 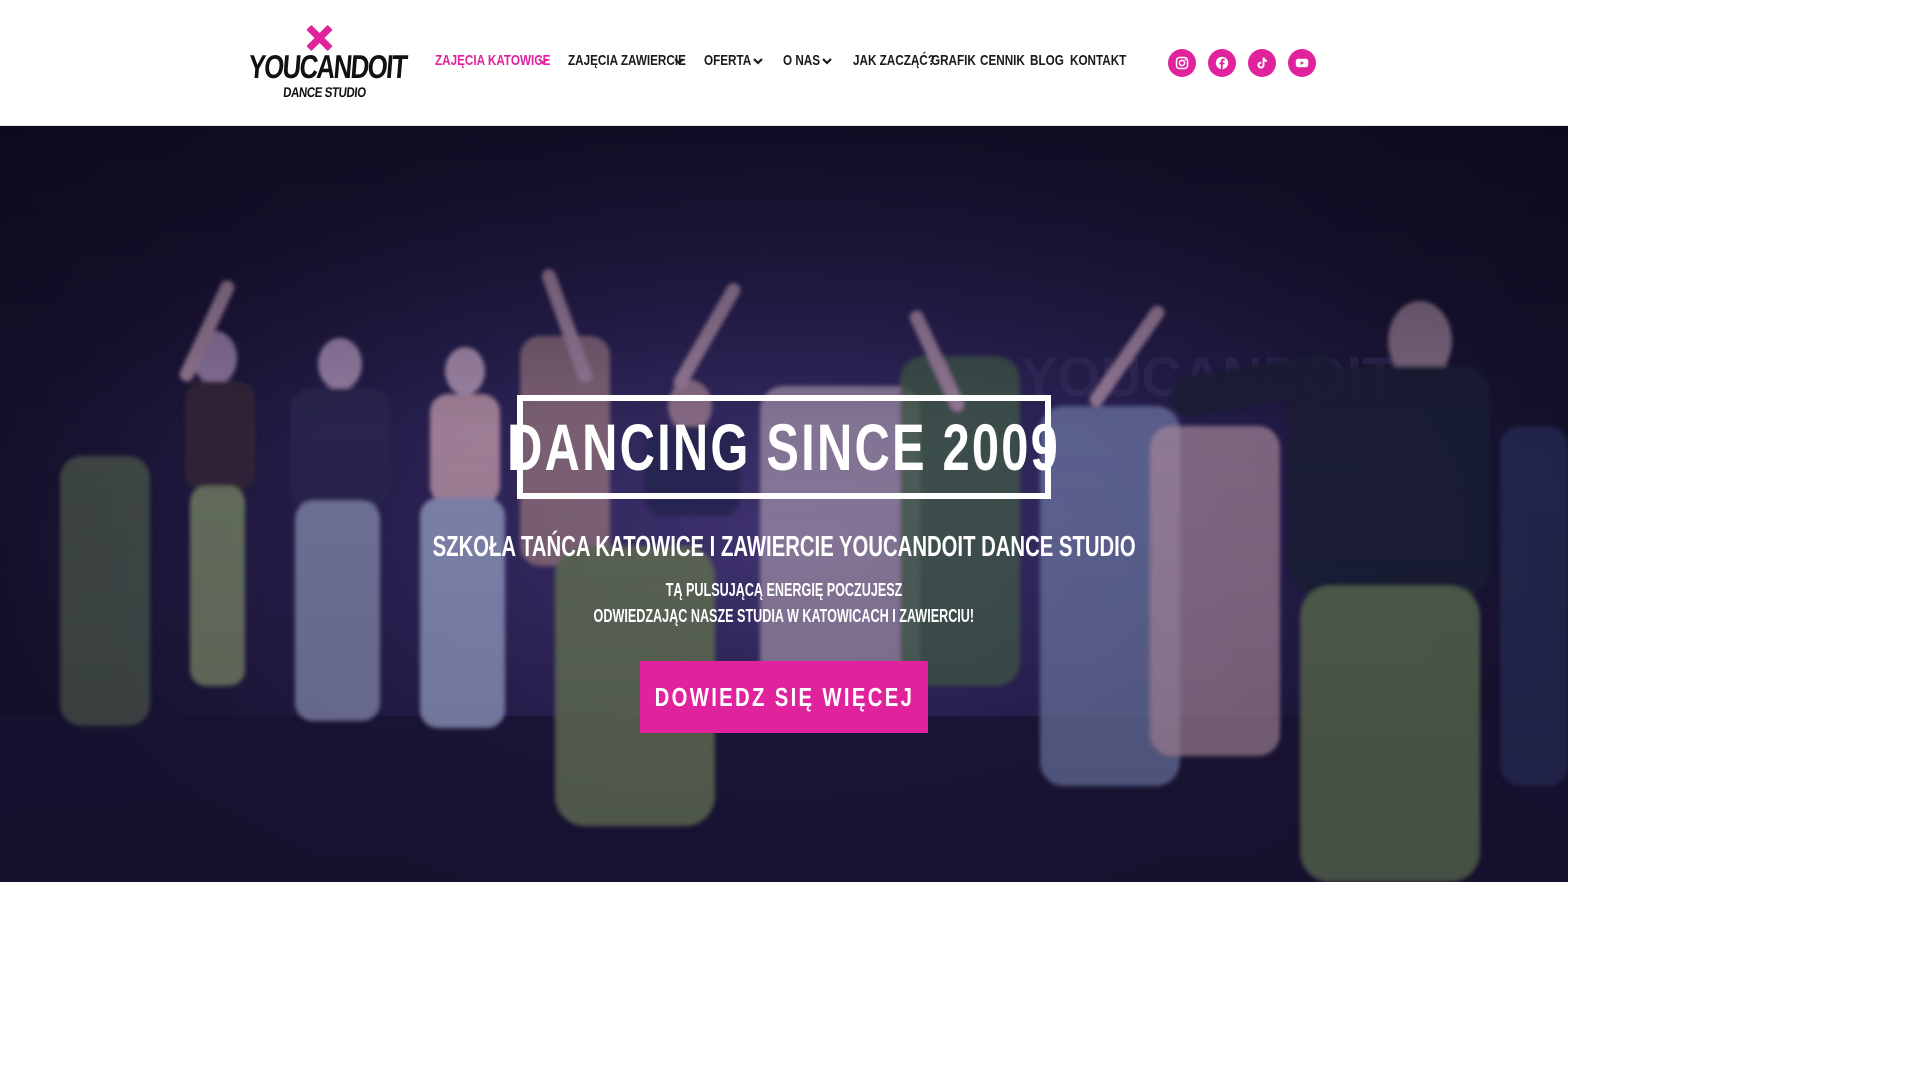 I want to click on youtube-icon, so click(x=1302, y=63).